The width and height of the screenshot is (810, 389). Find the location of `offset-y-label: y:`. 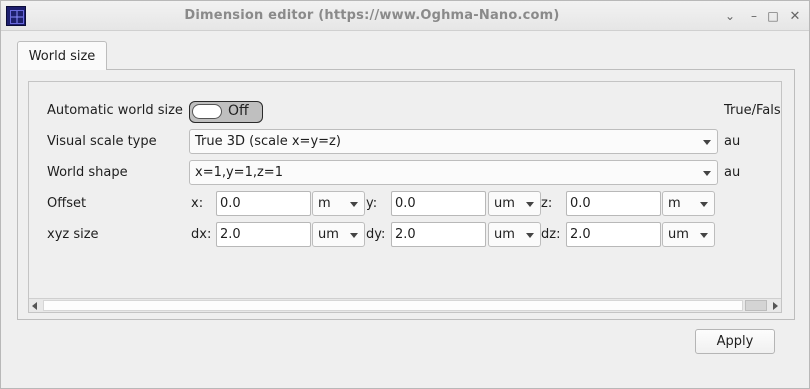

offset-y-label: y: is located at coordinates (372, 203).